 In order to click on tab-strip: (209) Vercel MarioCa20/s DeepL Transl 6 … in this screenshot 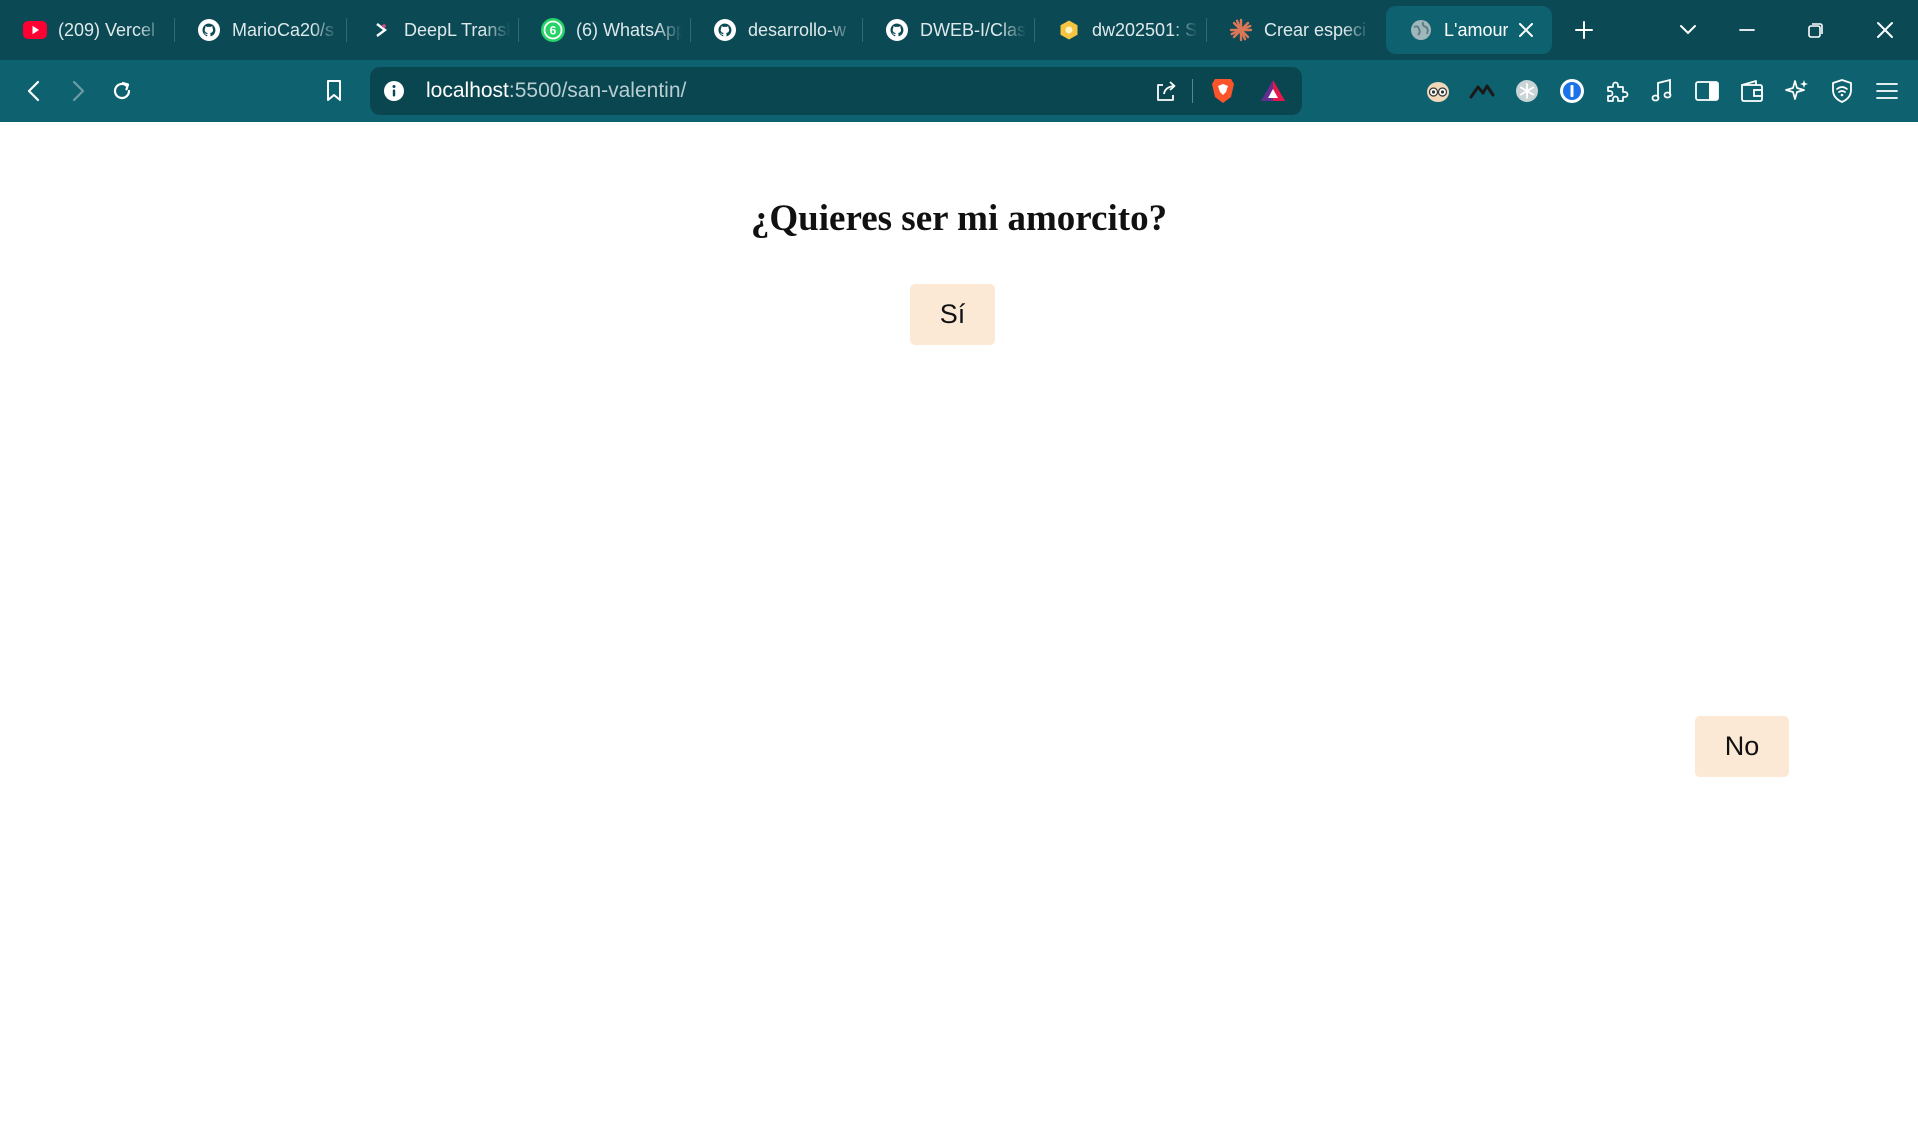, I will do `click(959, 30)`.